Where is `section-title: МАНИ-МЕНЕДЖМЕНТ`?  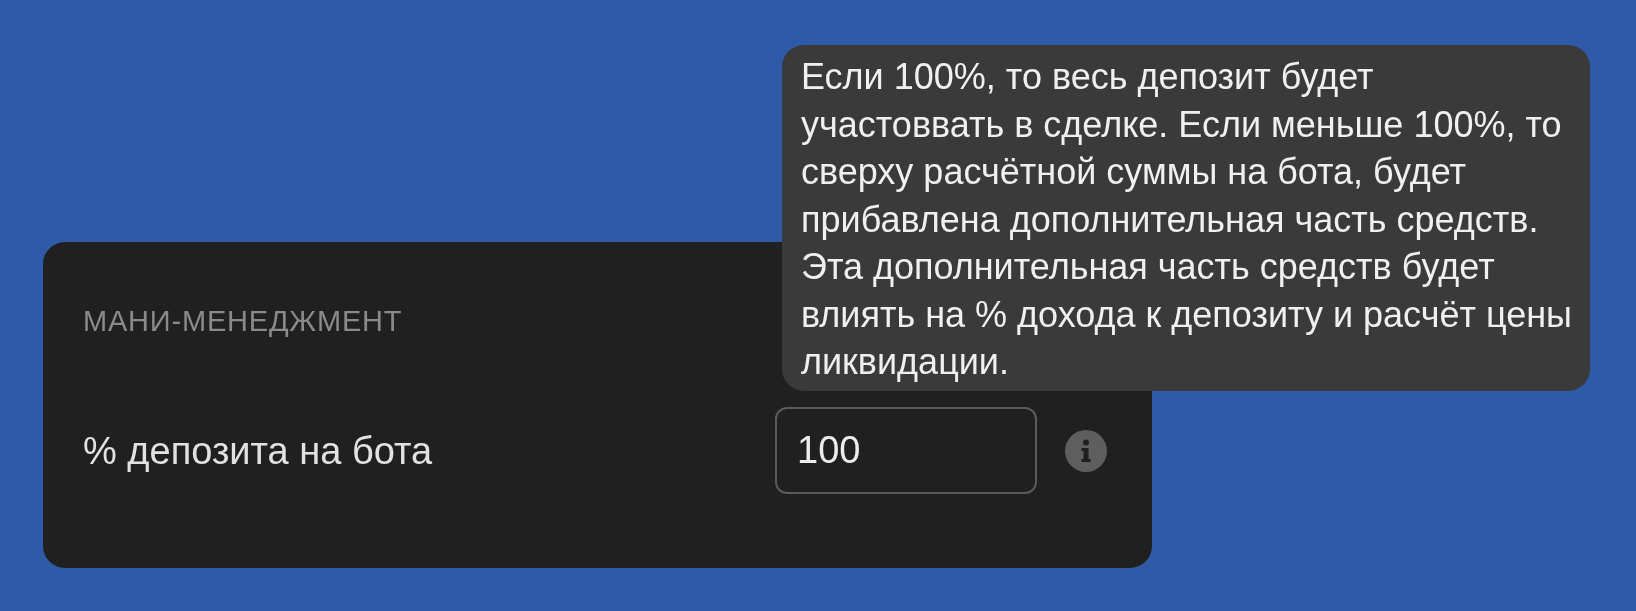
section-title: МАНИ-МЕНЕДЖМЕНТ is located at coordinates (243, 321).